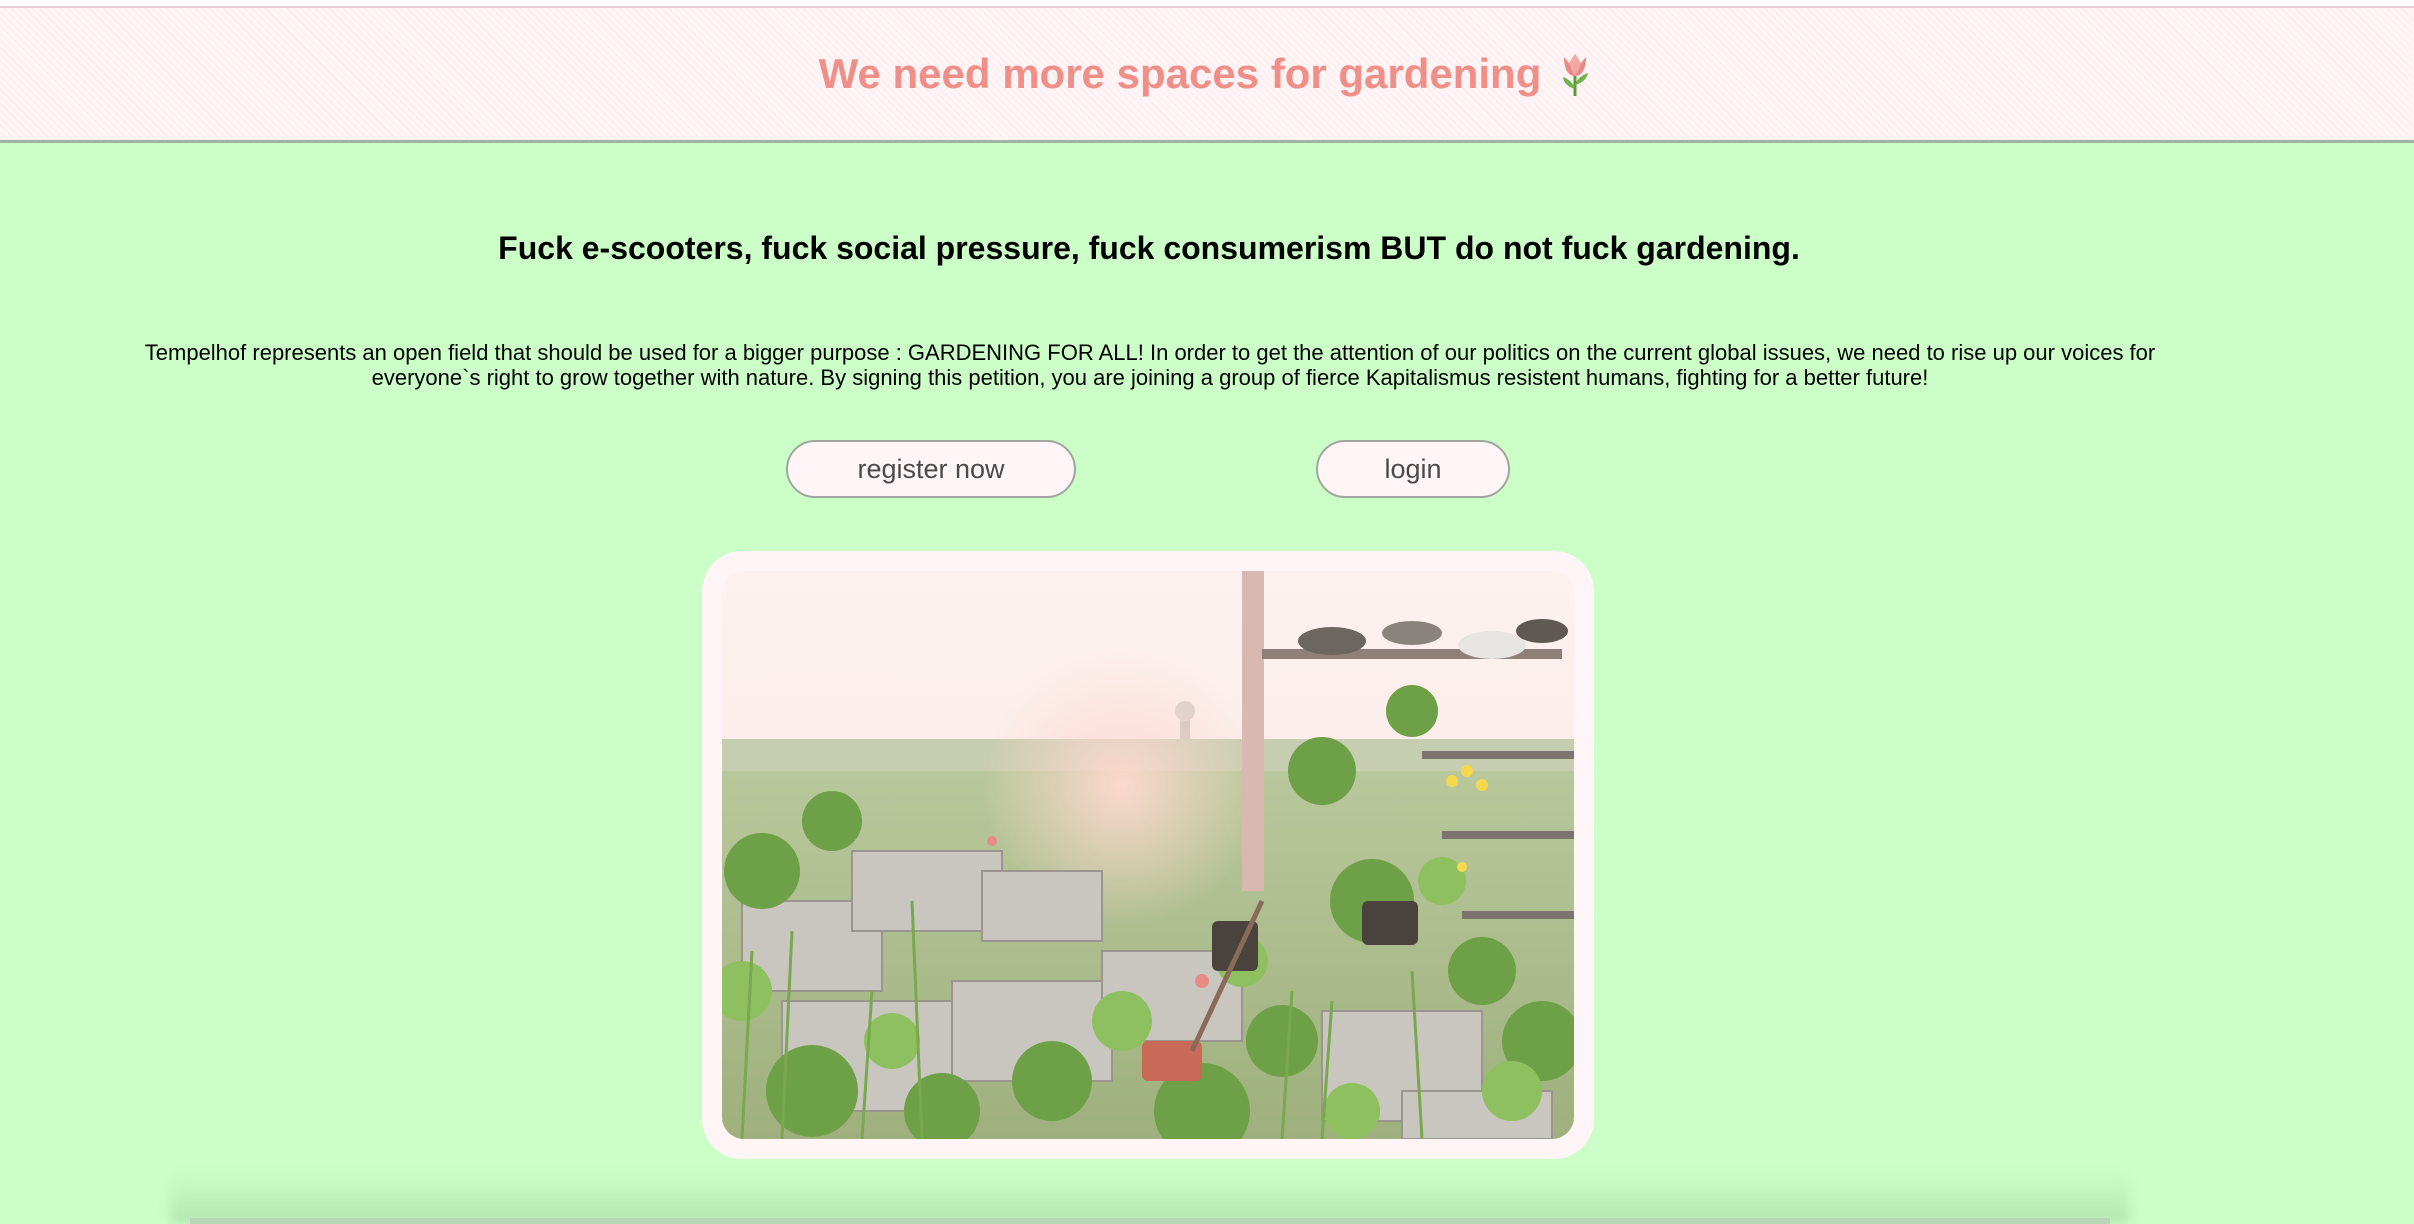 Image resolution: width=2414 pixels, height=1224 pixels. I want to click on tulip-icon, so click(1575, 74).